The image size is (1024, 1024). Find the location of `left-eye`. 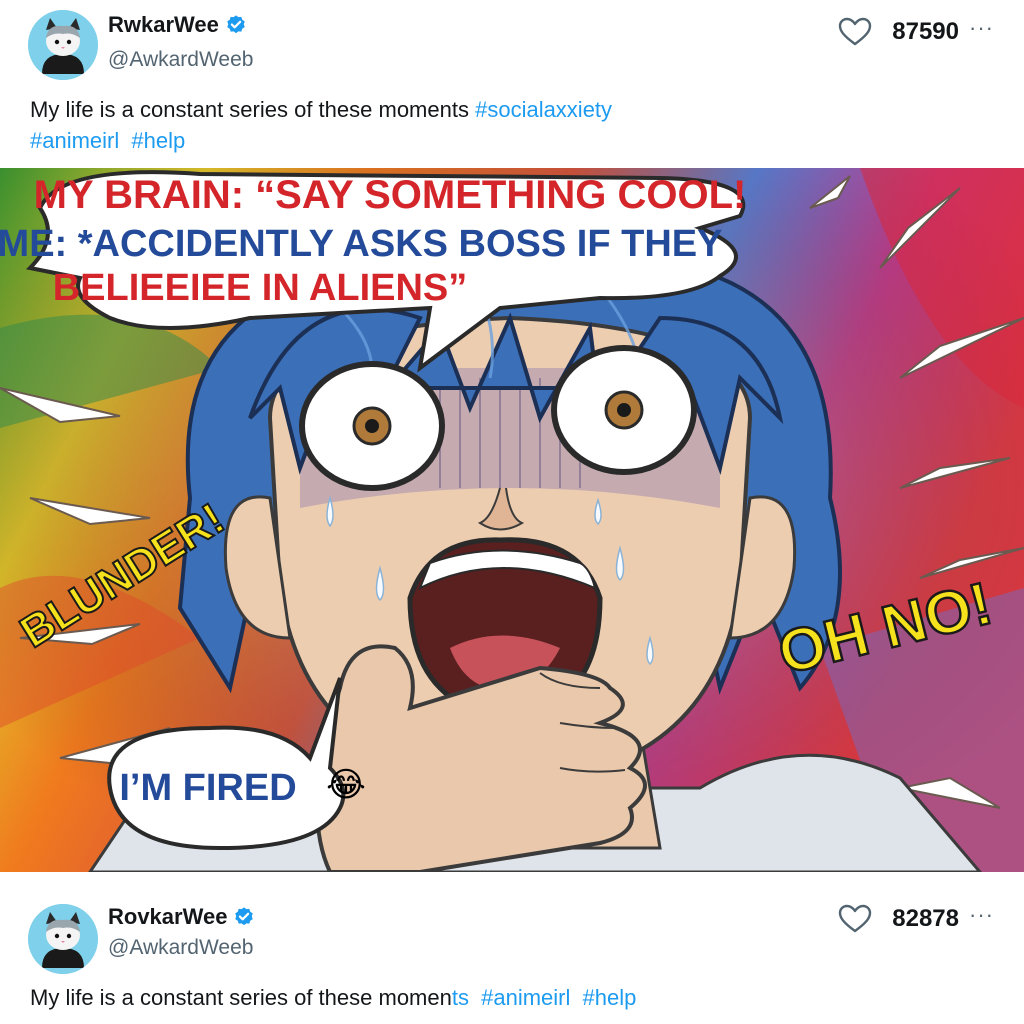

left-eye is located at coordinates (372, 426).